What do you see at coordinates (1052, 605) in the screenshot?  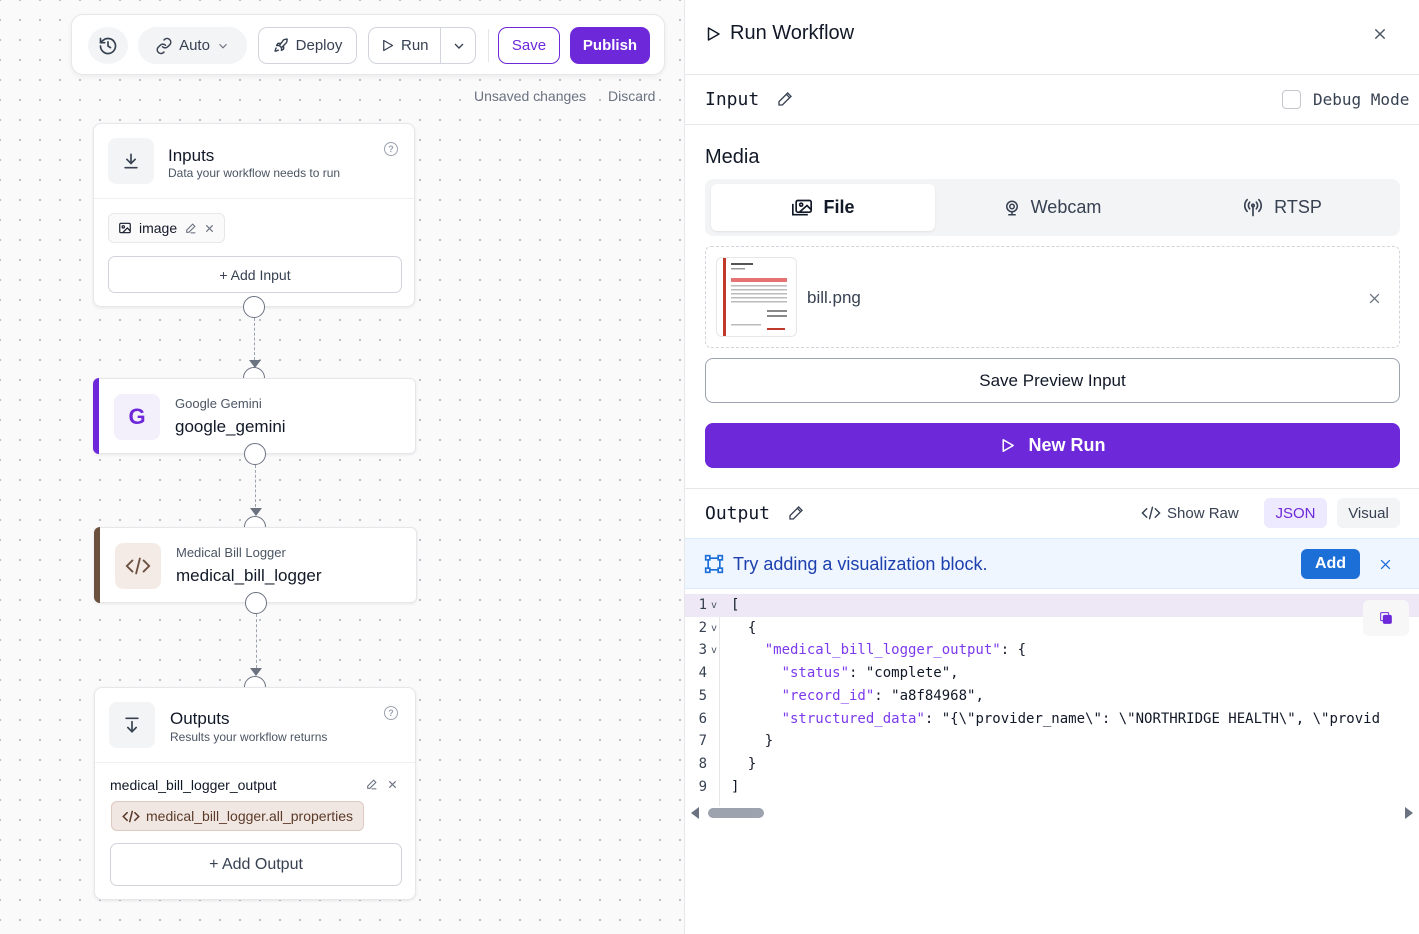 I see `code-line: 1 v [` at bounding box center [1052, 605].